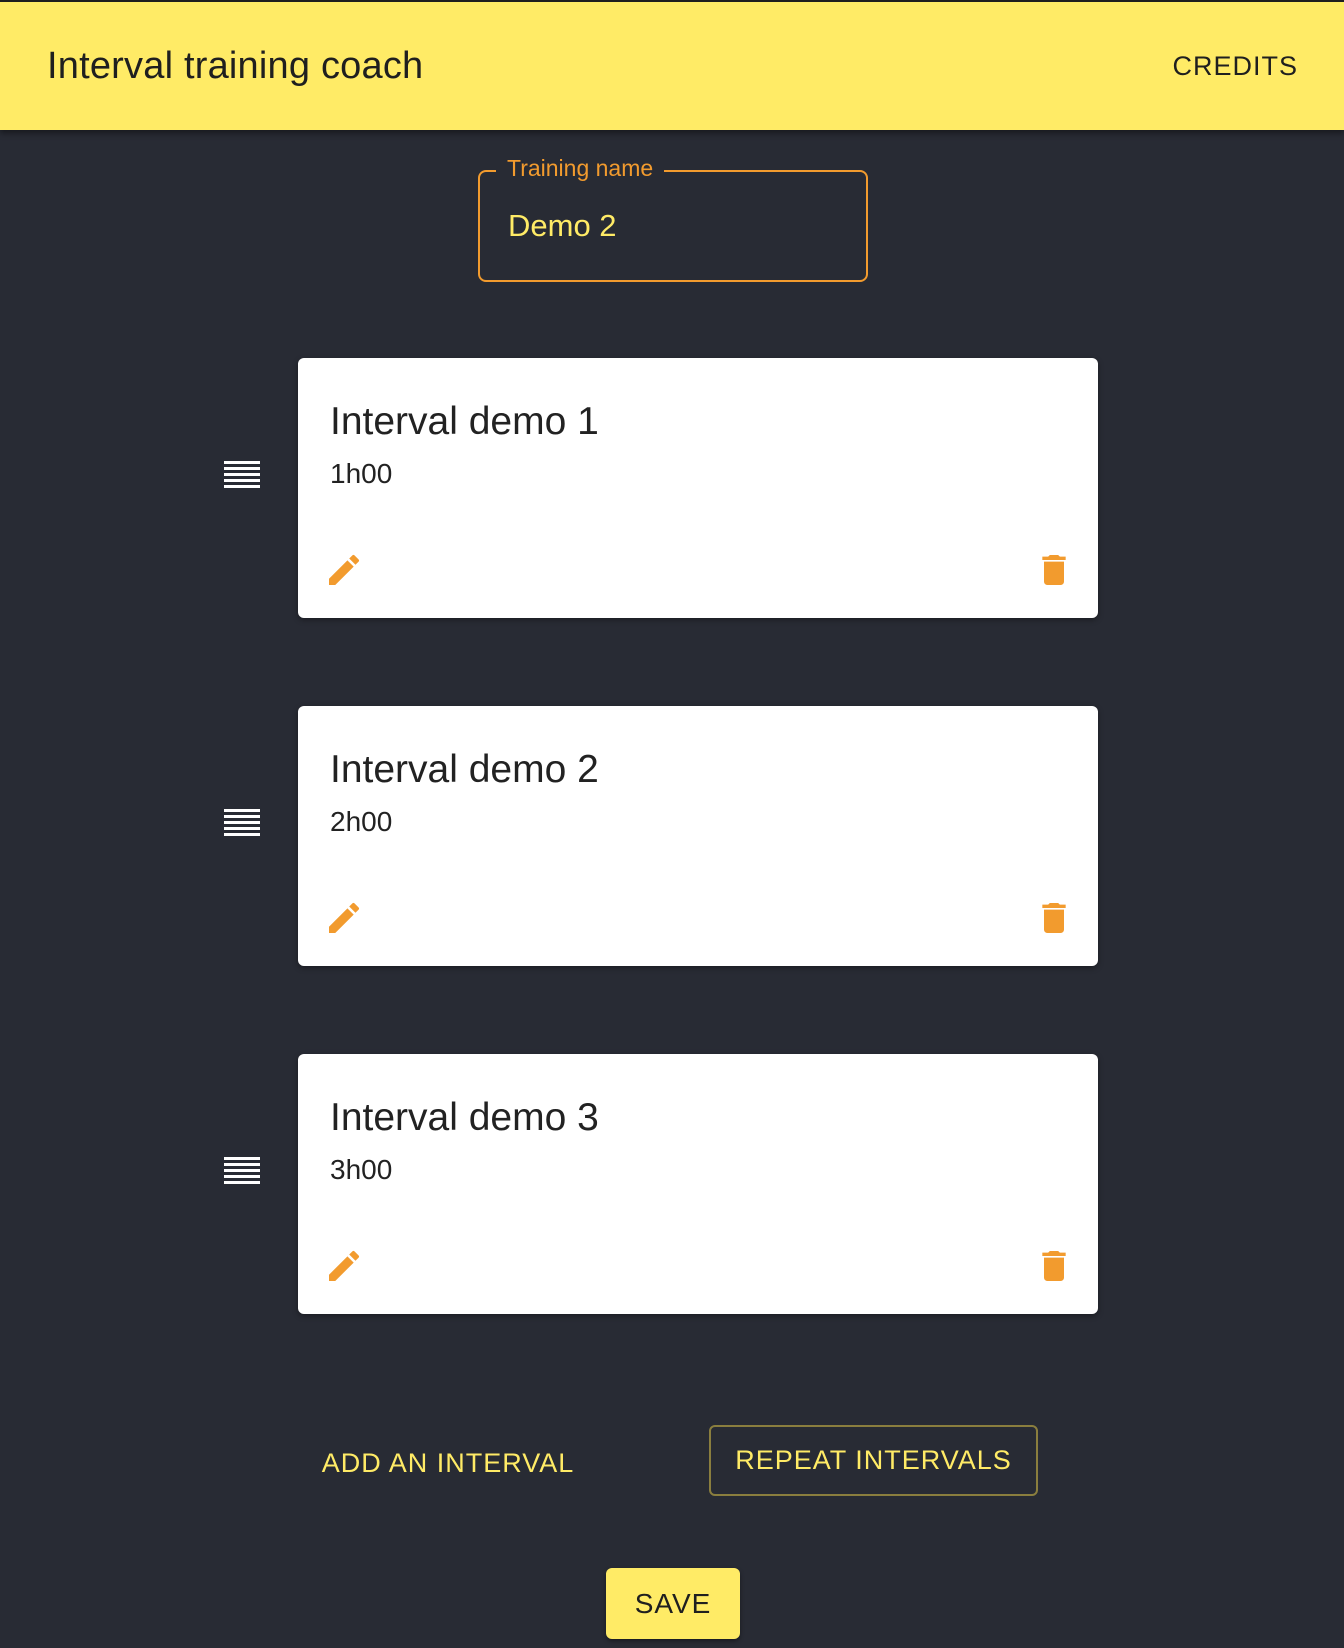 This screenshot has width=1344, height=1648. What do you see at coordinates (698, 836) in the screenshot?
I see `interval-card: Interval demo 2 2h00` at bounding box center [698, 836].